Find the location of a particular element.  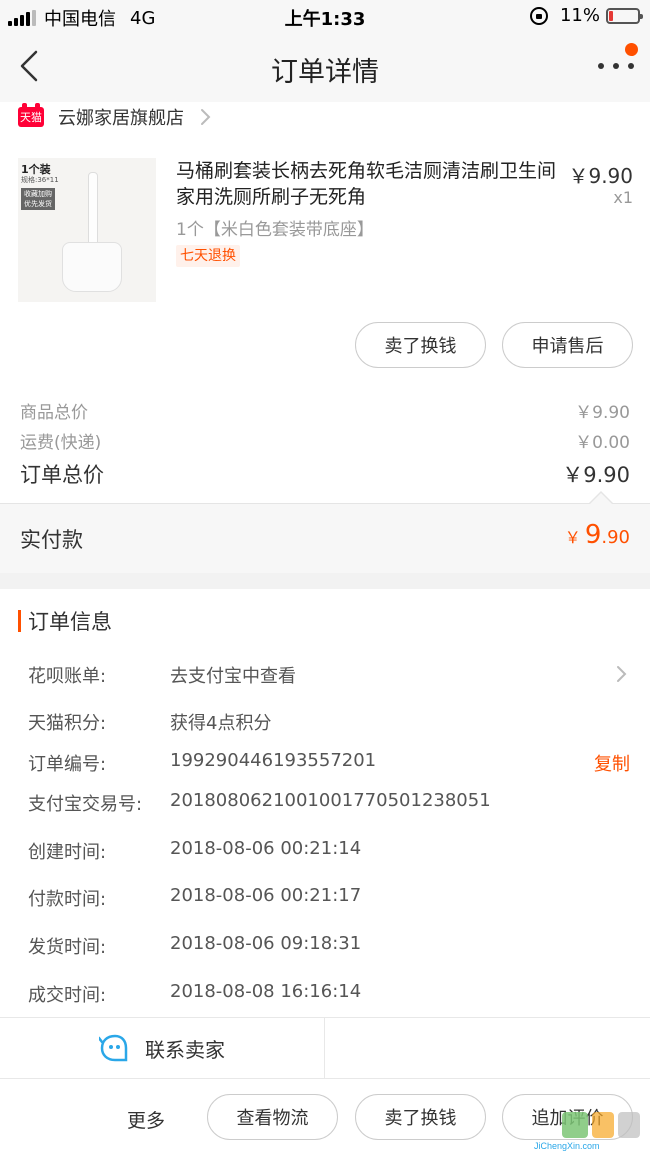

product-price: ￥9.90 is located at coordinates (600, 176).